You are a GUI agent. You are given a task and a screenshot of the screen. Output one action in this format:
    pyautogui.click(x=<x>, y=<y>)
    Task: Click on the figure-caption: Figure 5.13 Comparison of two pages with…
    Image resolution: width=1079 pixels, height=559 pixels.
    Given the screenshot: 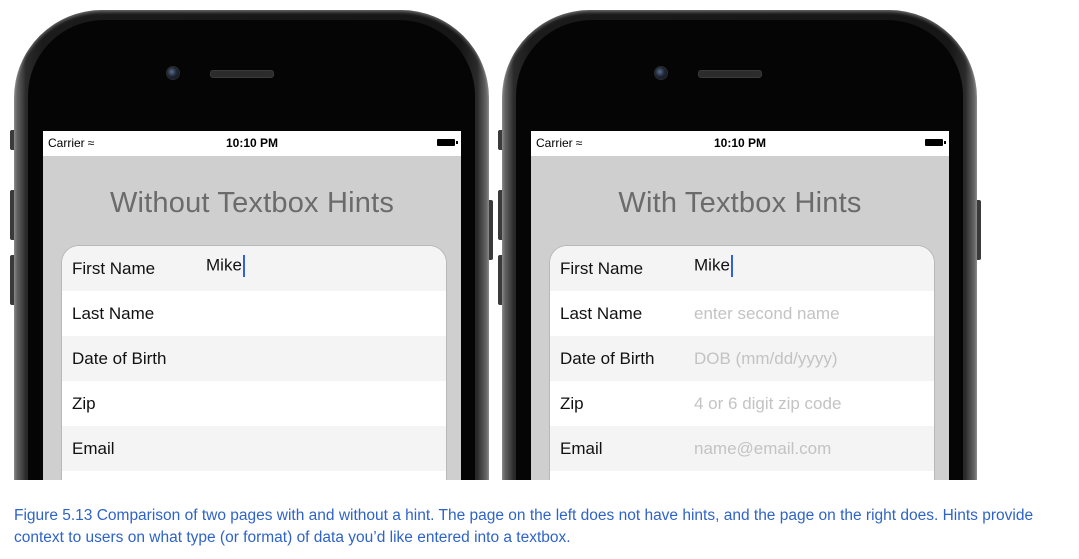 What is the action you would take?
    pyautogui.click(x=524, y=526)
    